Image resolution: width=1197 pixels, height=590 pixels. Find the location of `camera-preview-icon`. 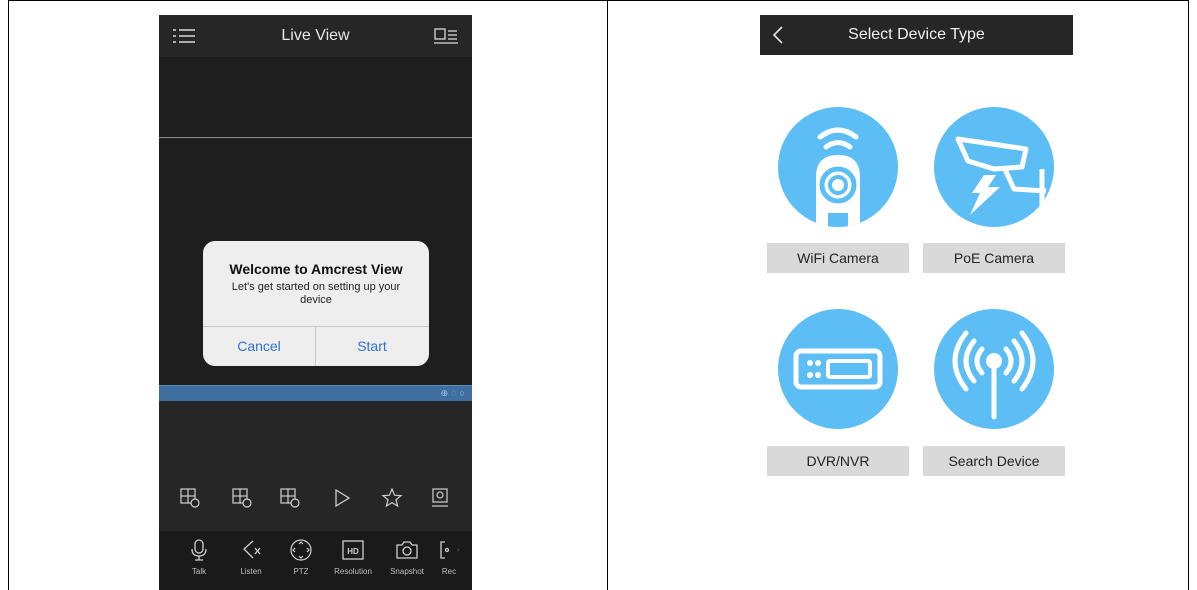

camera-preview-icon is located at coordinates (440, 498).